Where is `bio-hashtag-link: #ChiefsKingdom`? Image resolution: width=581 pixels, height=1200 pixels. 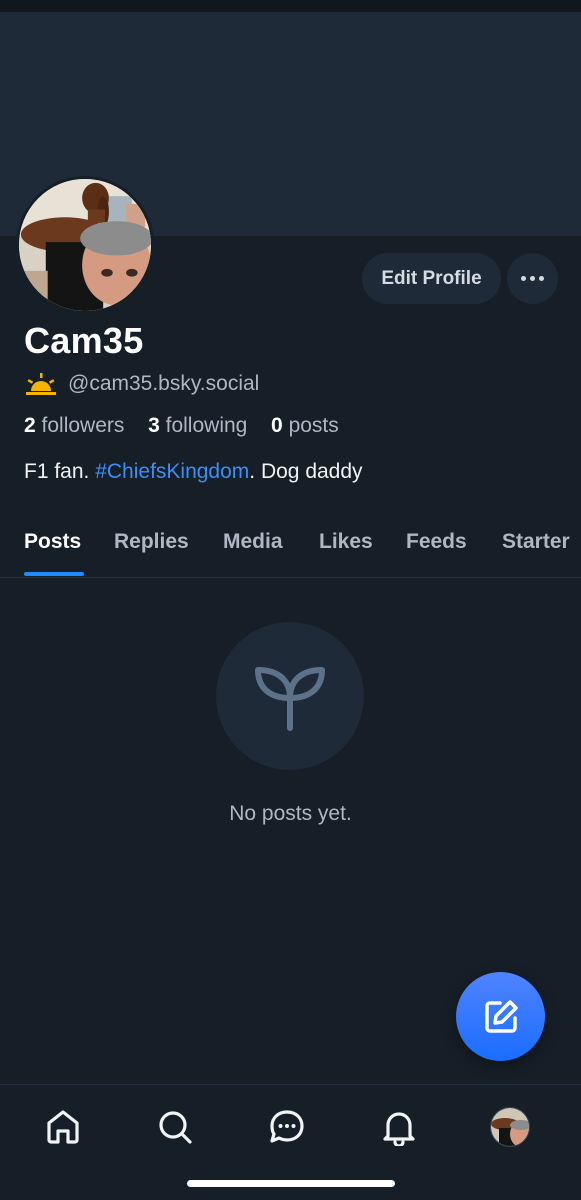 bio-hashtag-link: #ChiefsKingdom is located at coordinates (172, 471).